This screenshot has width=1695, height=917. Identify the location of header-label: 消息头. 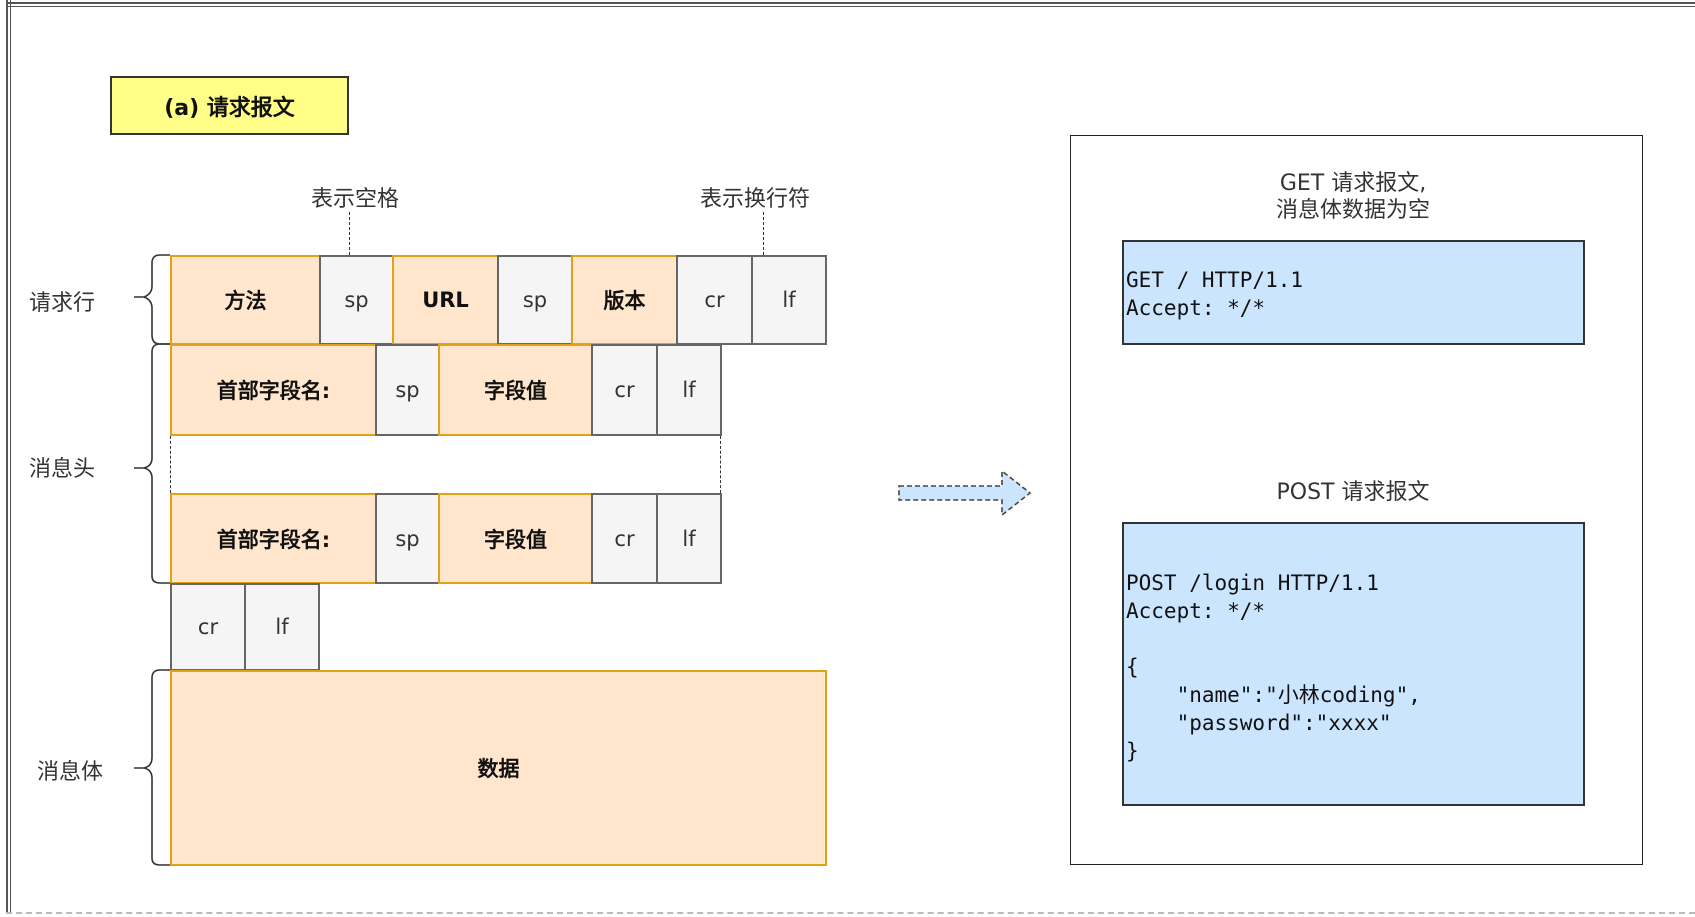
(62, 469).